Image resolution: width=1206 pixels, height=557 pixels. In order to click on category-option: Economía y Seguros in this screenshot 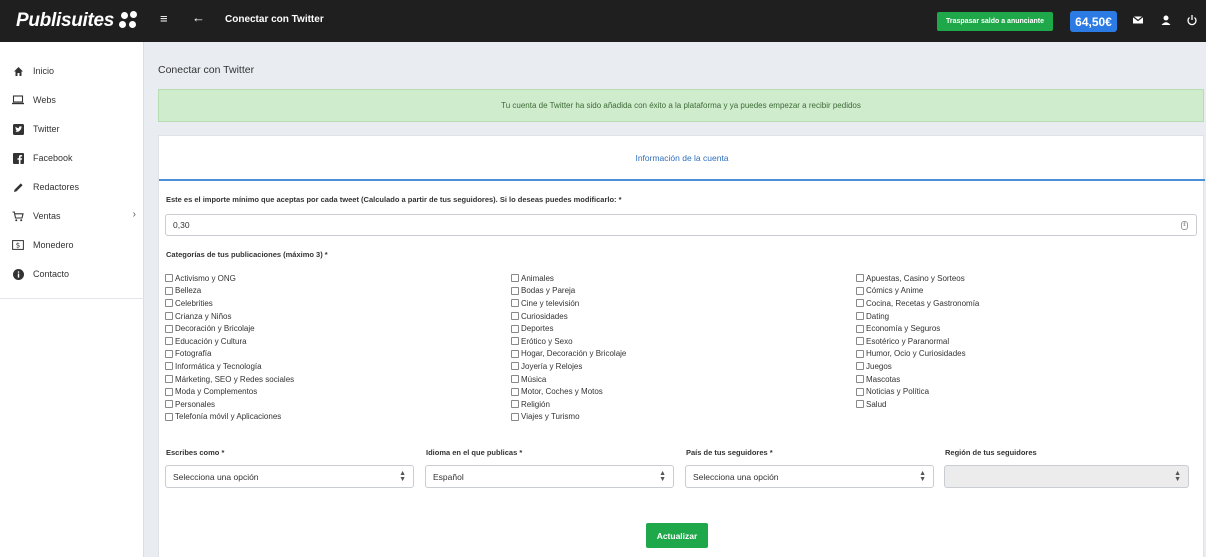, I will do `click(917, 328)`.